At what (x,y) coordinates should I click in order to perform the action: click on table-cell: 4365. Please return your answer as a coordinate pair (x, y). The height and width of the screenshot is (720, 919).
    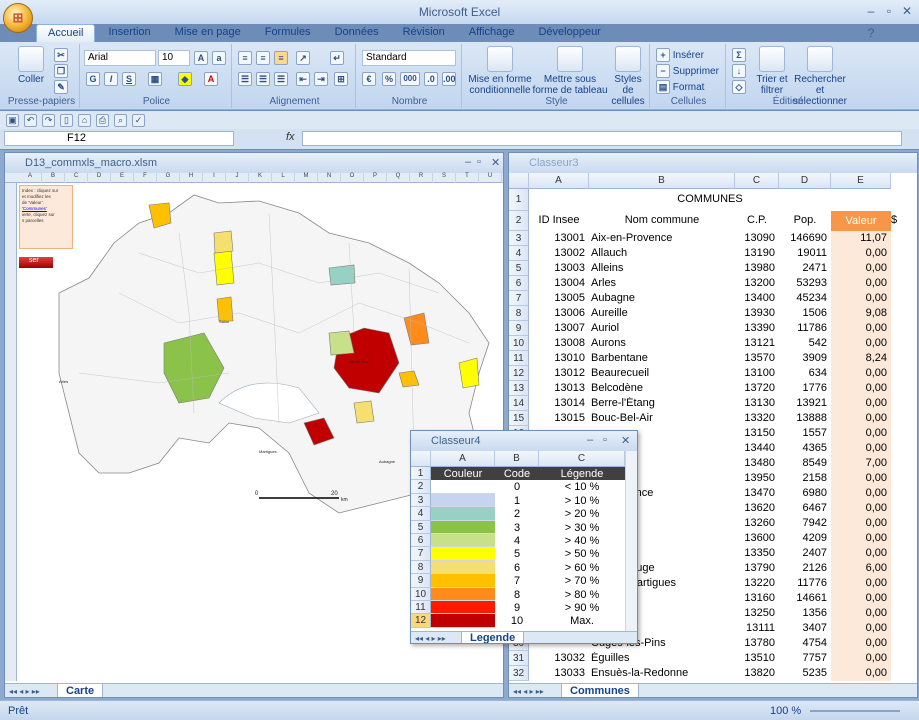
    Looking at the image, I should click on (803, 448).